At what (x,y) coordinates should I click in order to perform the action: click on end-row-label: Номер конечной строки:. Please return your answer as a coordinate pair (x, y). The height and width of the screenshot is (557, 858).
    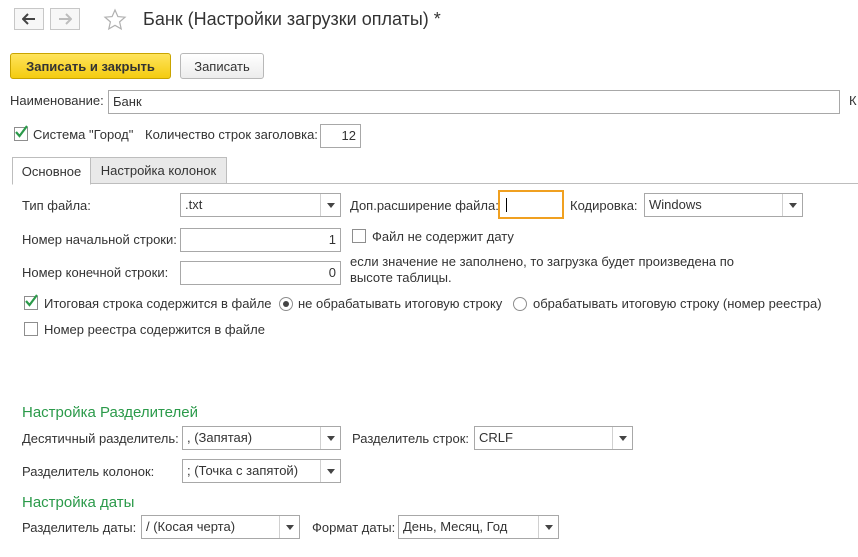
    Looking at the image, I should click on (95, 272).